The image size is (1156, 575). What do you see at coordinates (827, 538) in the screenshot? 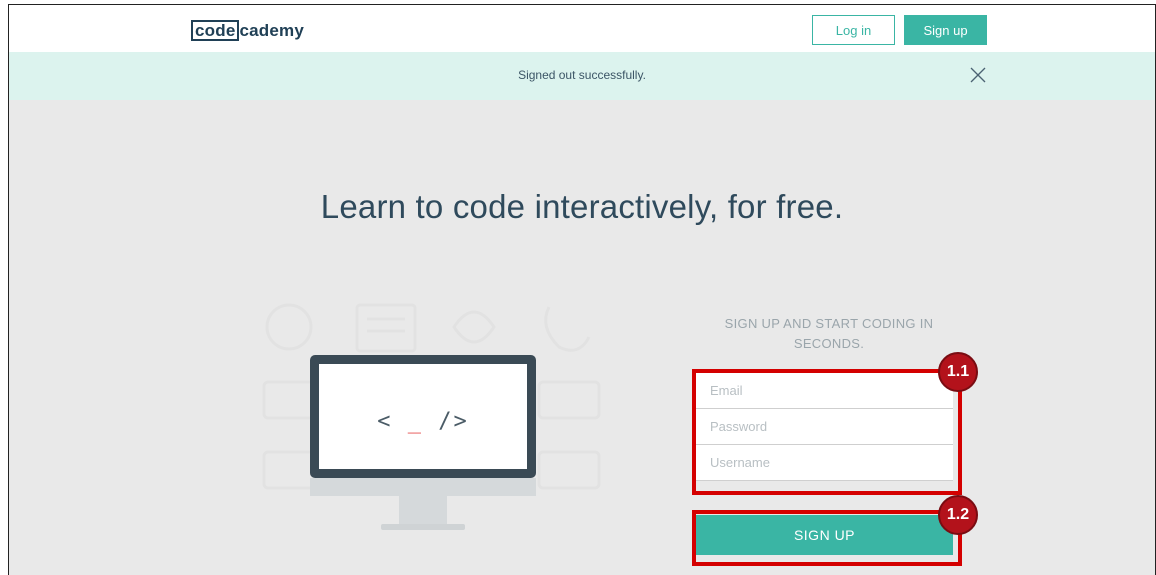
I see `annotation-outline-button` at bounding box center [827, 538].